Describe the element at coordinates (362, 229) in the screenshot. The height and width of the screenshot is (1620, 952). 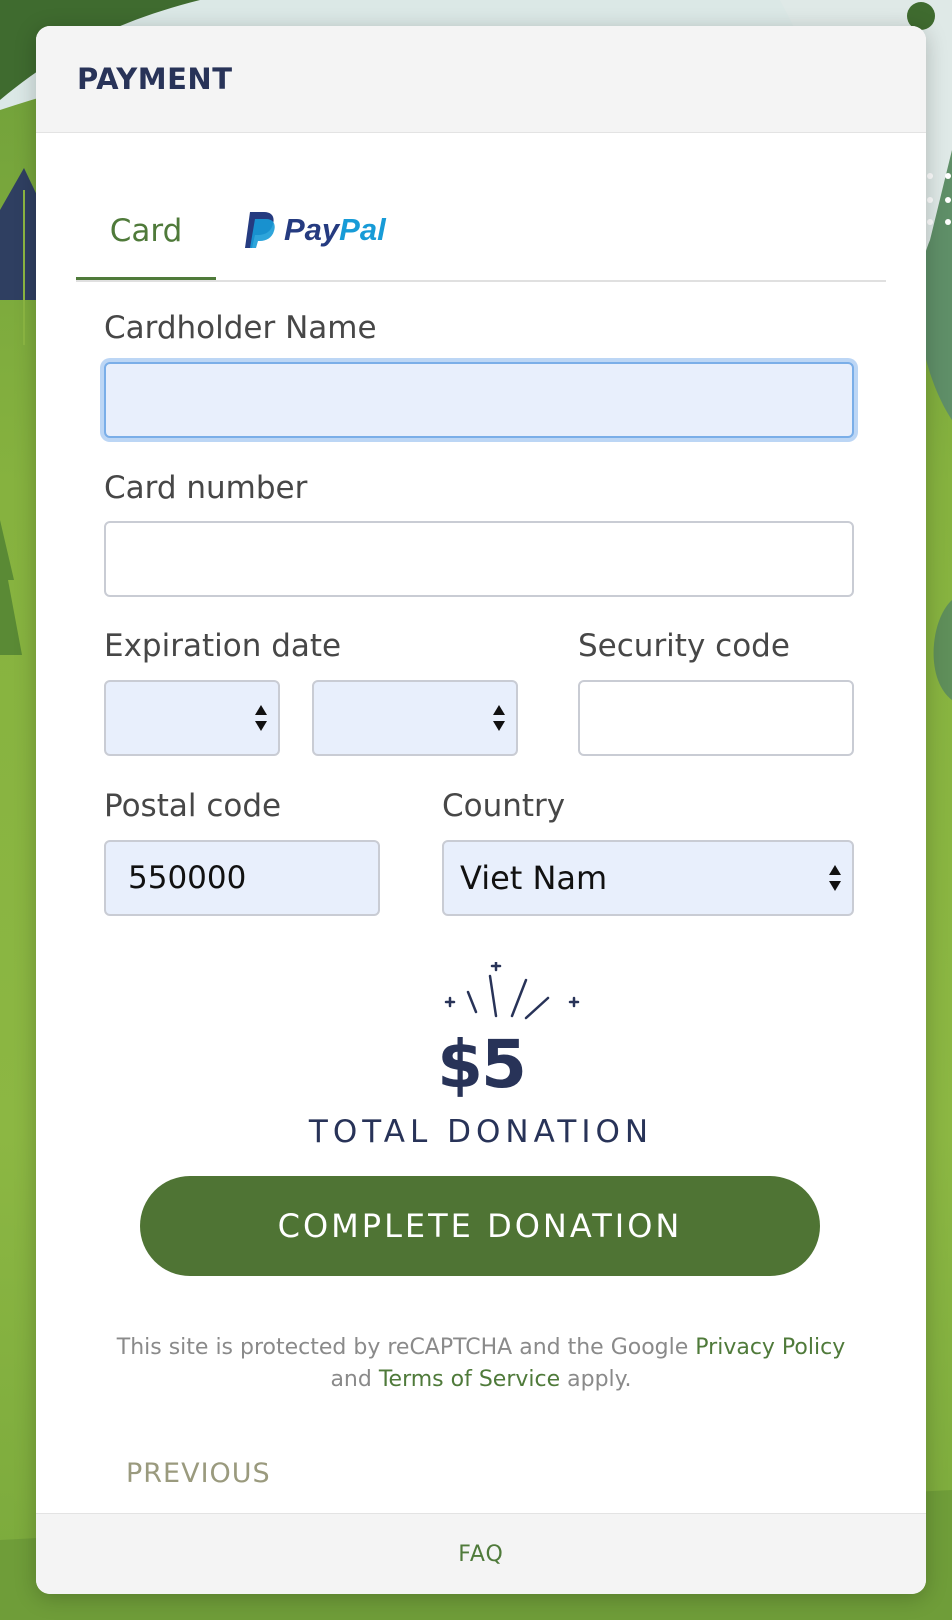
I see `paypal-word-pal: Pal` at that location.